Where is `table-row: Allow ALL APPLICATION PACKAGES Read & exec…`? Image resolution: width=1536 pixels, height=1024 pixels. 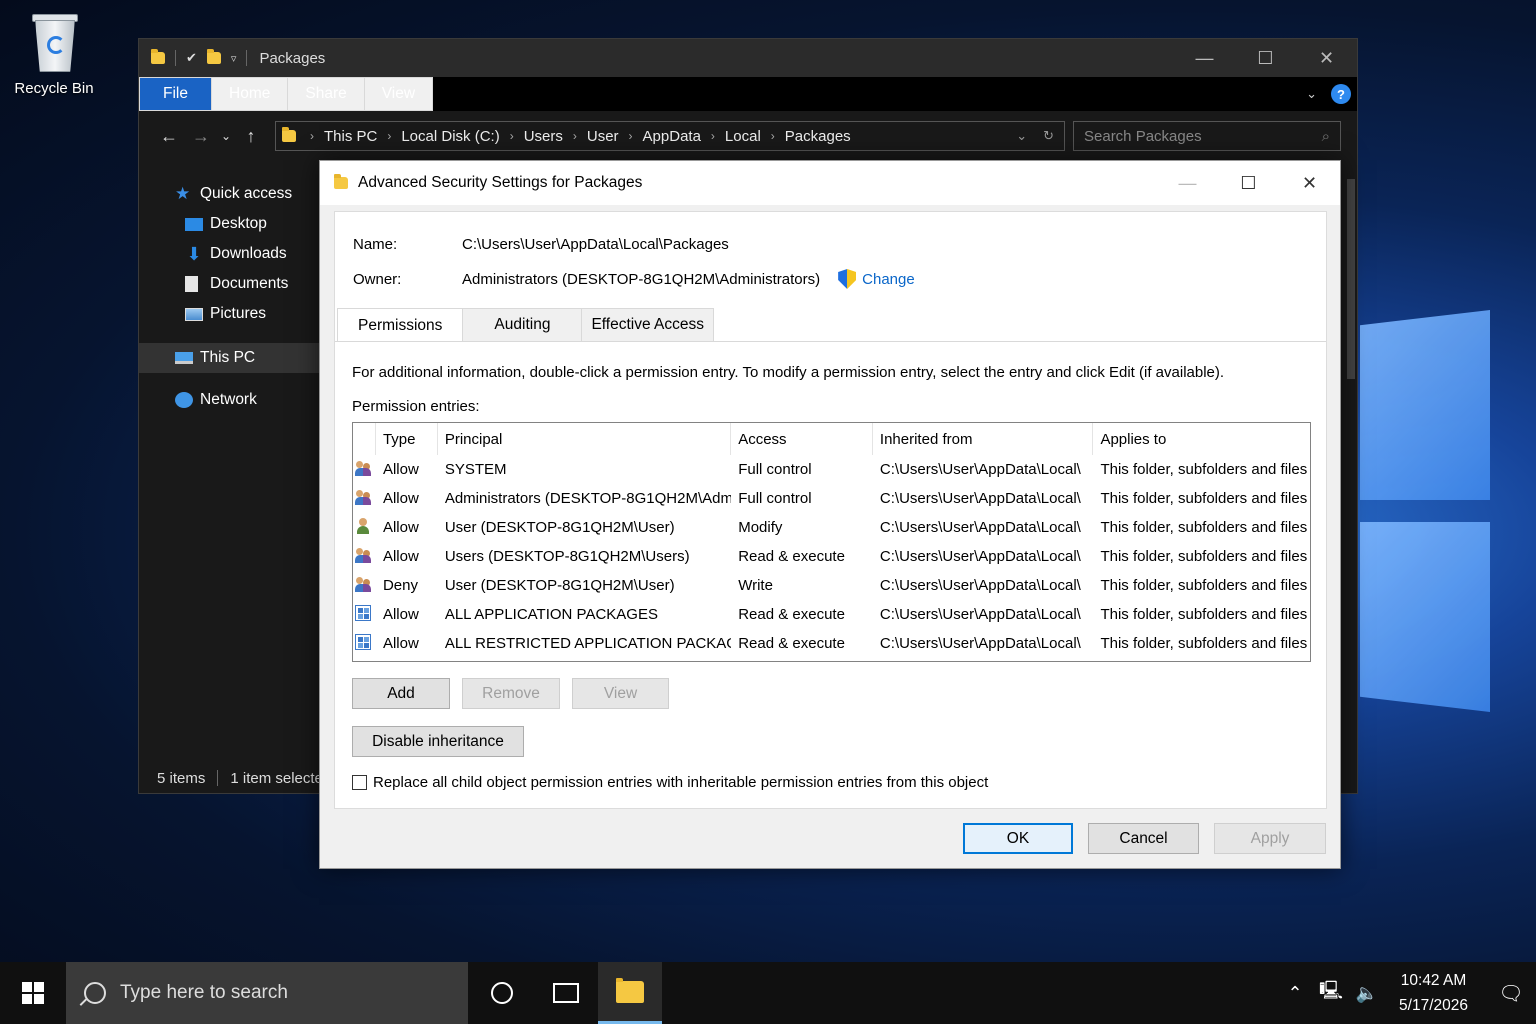
table-row: Allow ALL APPLICATION PACKAGES Read & exec… is located at coordinates (831, 614).